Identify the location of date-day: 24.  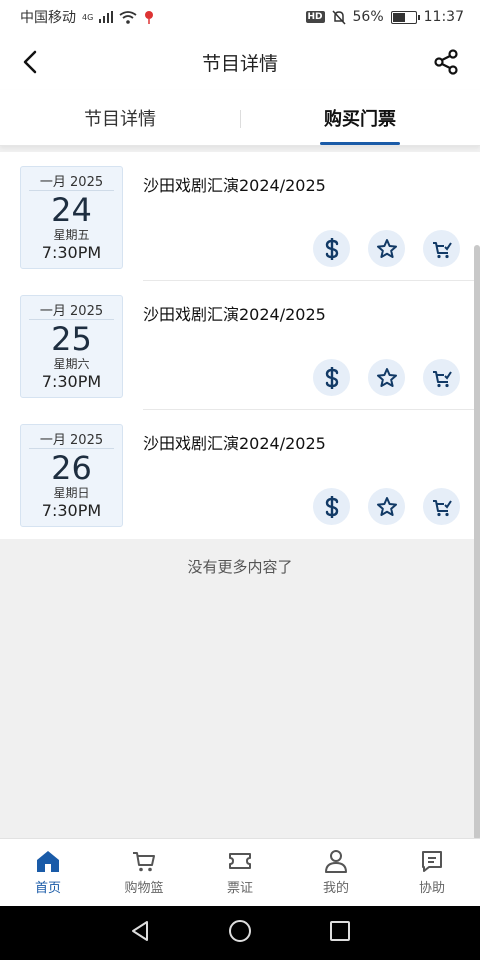
(71, 210).